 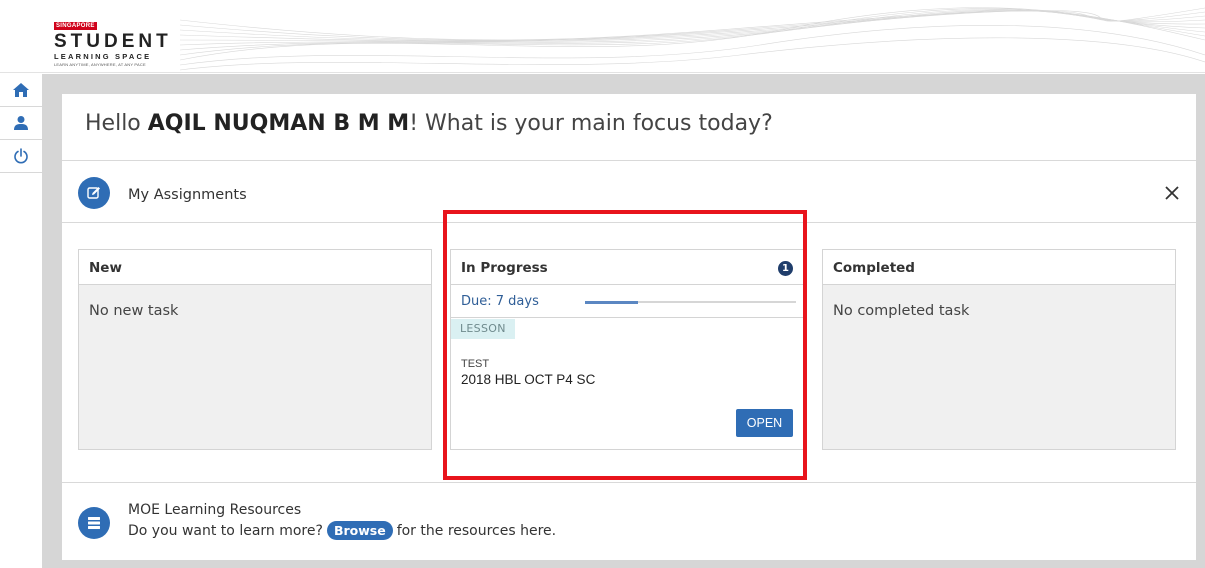 What do you see at coordinates (187, 195) in the screenshot?
I see `my-assignments-title: My Assignments` at bounding box center [187, 195].